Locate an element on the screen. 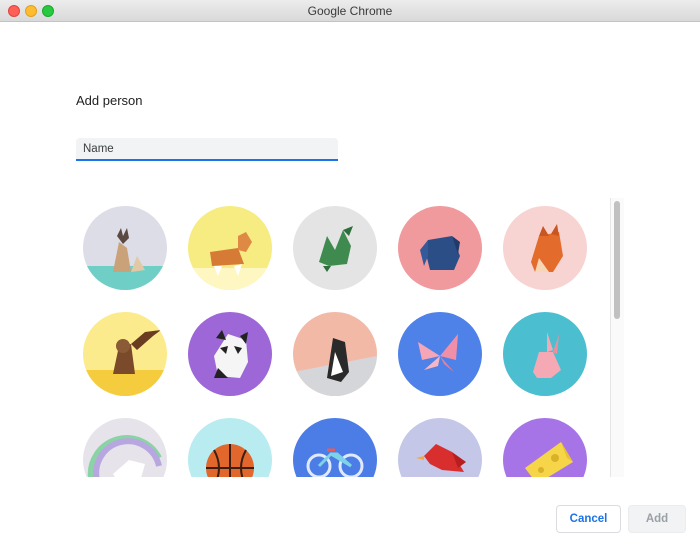  avatar-basketball is located at coordinates (230, 447).